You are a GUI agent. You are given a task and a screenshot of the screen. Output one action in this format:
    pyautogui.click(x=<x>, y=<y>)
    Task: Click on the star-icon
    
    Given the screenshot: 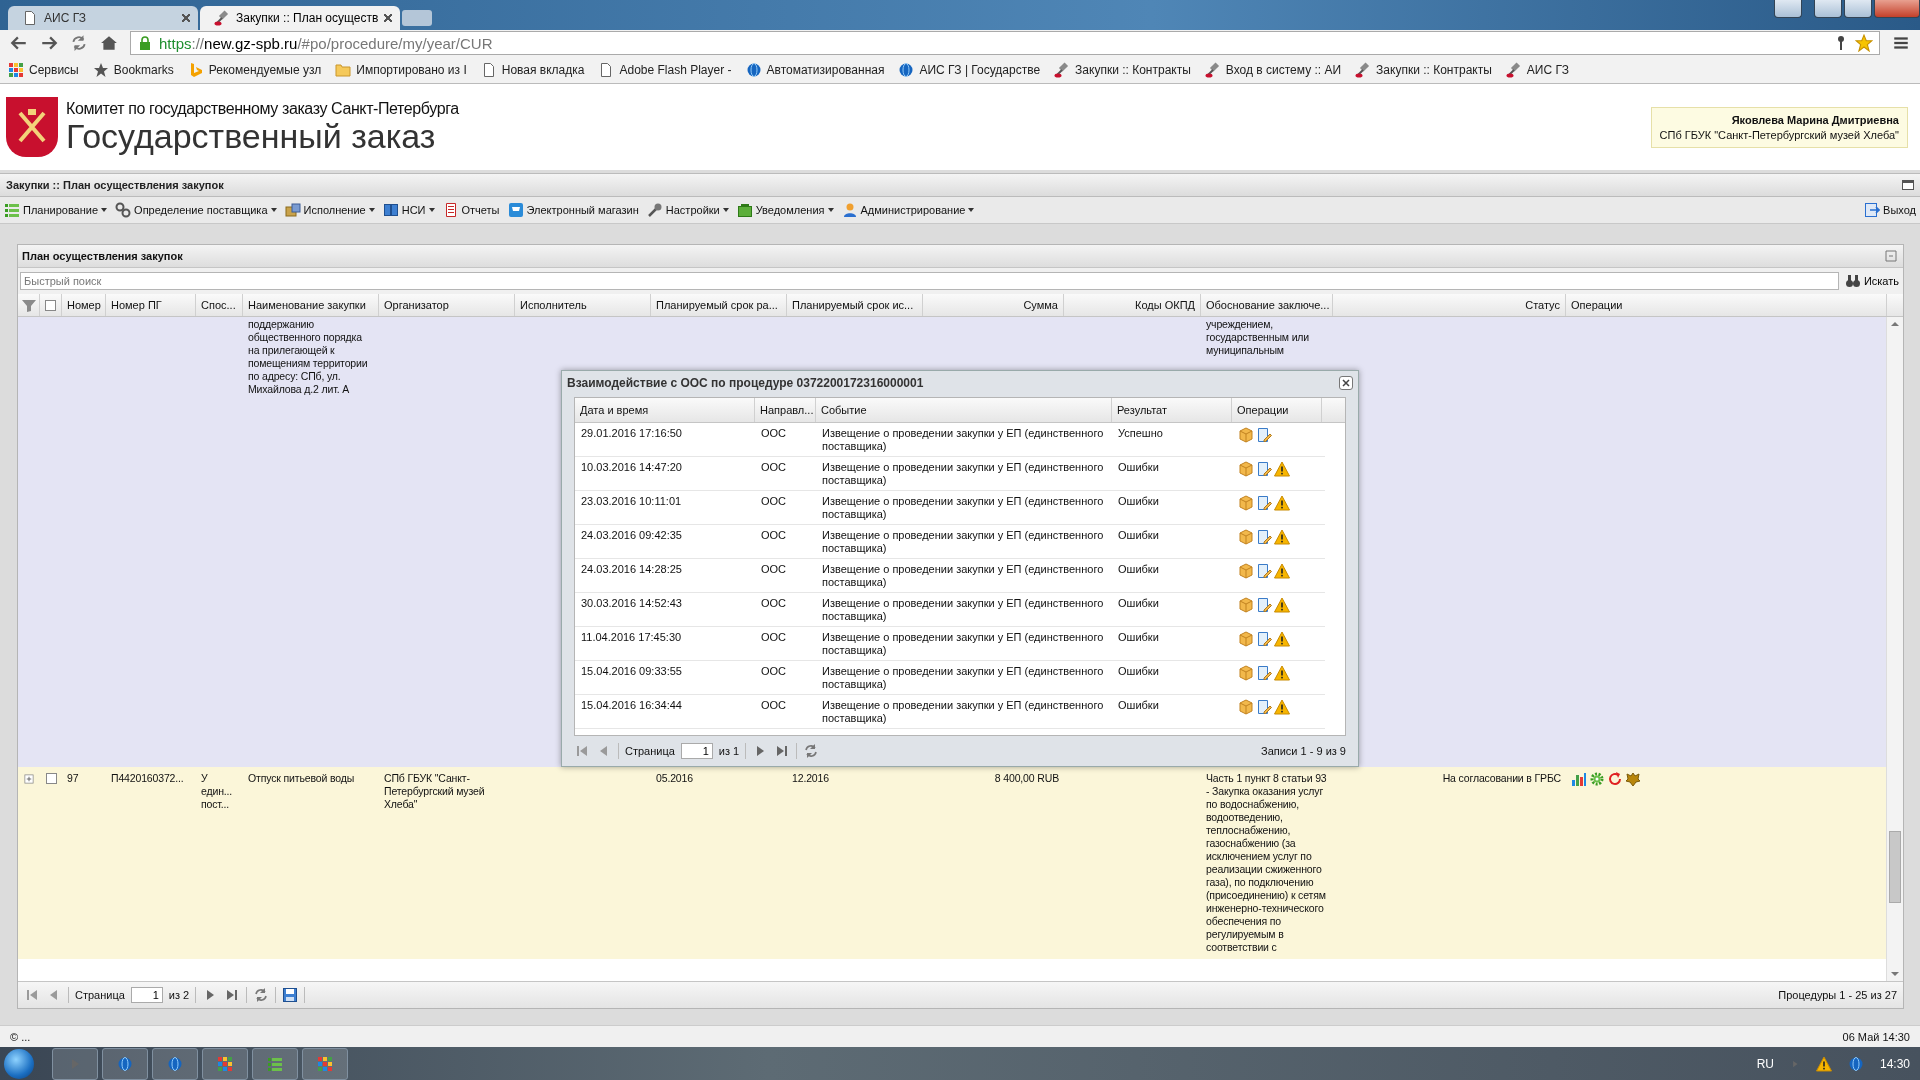 What is the action you would take?
    pyautogui.click(x=1864, y=43)
    